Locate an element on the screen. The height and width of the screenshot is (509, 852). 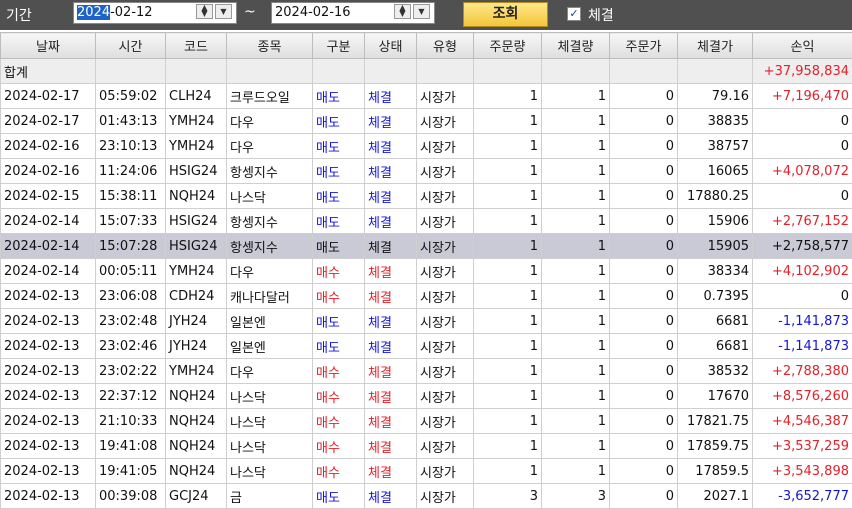
cell-date: 2024-02-14 is located at coordinates (48, 246).